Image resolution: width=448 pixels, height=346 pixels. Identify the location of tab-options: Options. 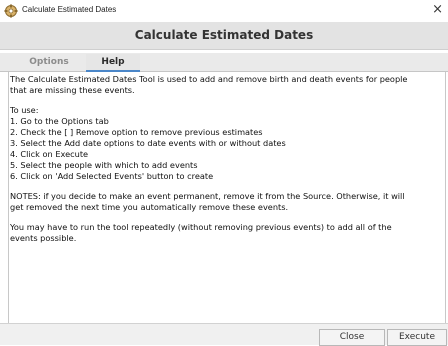
(49, 62).